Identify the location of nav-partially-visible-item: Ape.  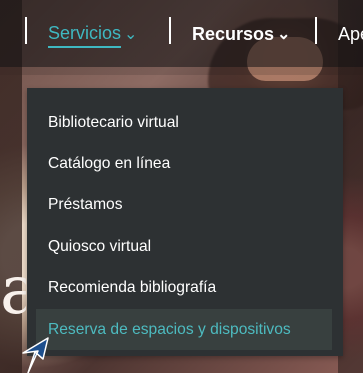
(350, 34).